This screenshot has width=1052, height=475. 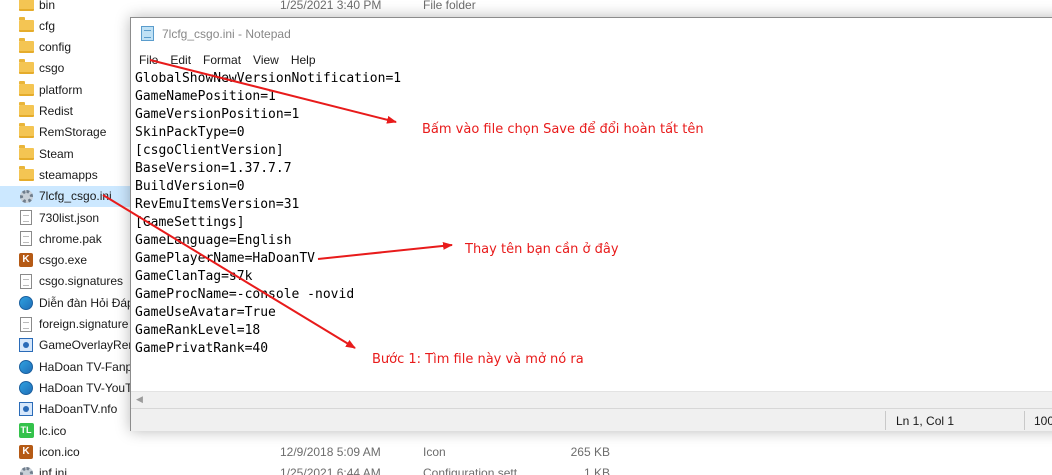 What do you see at coordinates (68, 174) in the screenshot?
I see `file-name: steamapps` at bounding box center [68, 174].